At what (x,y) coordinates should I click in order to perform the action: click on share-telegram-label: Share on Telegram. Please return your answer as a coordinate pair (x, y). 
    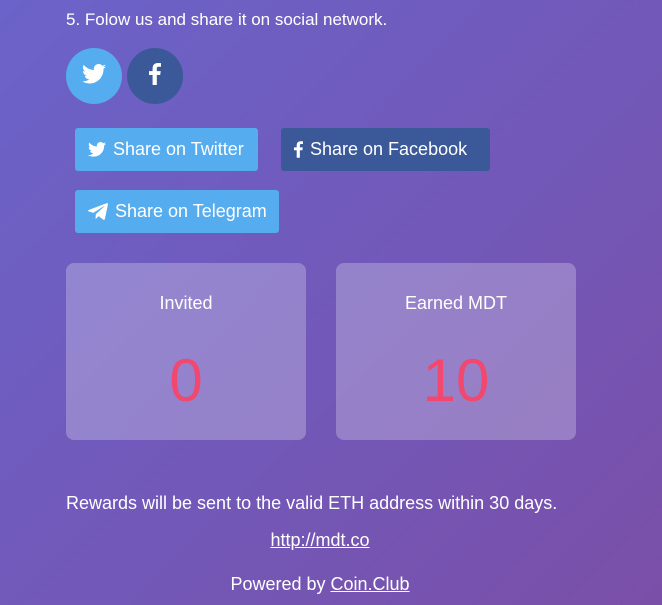
    Looking at the image, I should click on (191, 211).